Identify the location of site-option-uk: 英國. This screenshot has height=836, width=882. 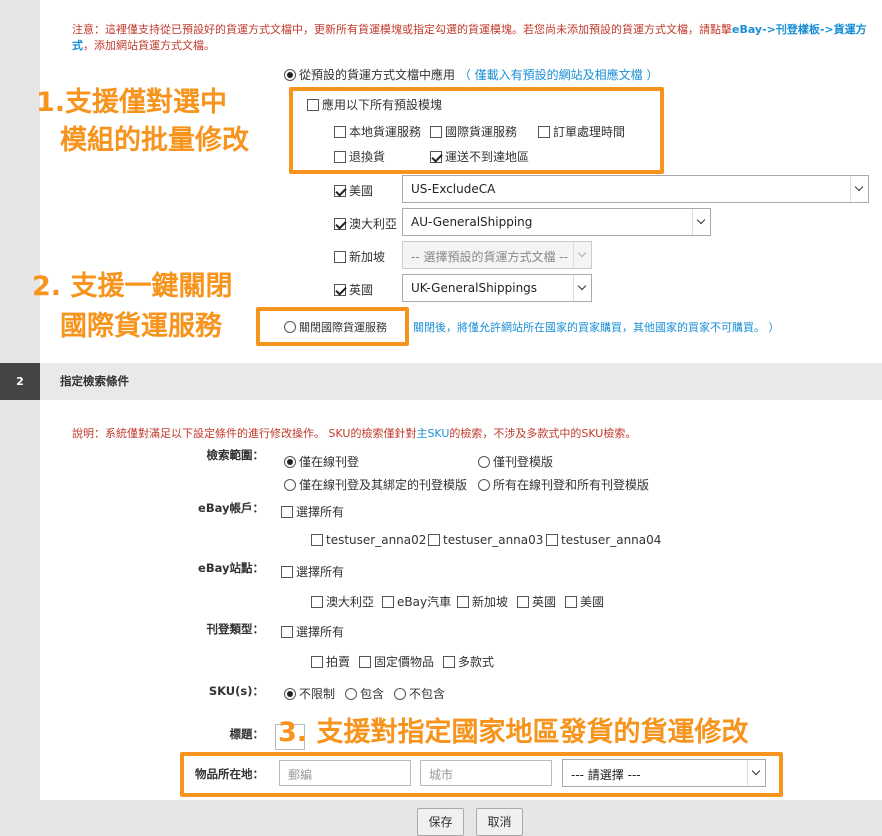
(536, 601).